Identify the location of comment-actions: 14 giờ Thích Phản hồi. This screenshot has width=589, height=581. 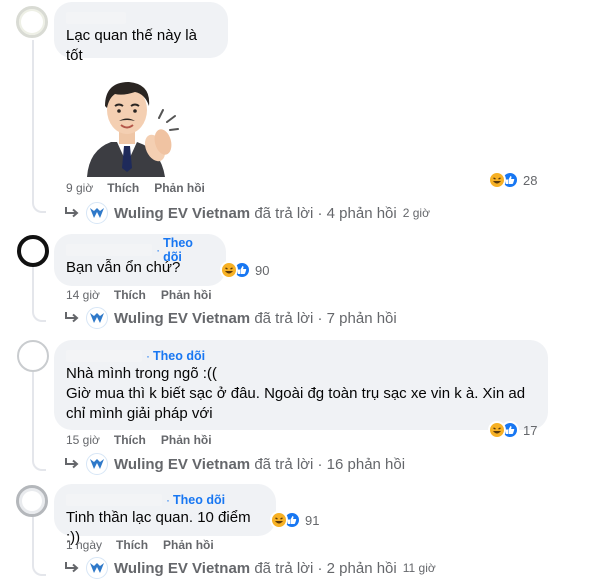
(146, 295).